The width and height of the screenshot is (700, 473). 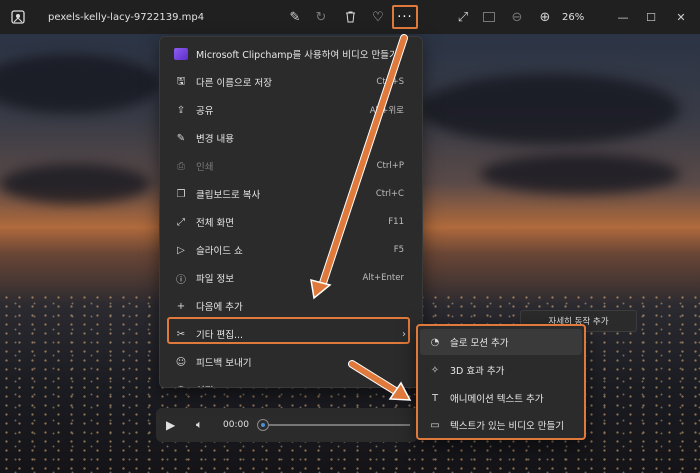 I want to click on feedback-icon: ☺, so click(x=181, y=362).